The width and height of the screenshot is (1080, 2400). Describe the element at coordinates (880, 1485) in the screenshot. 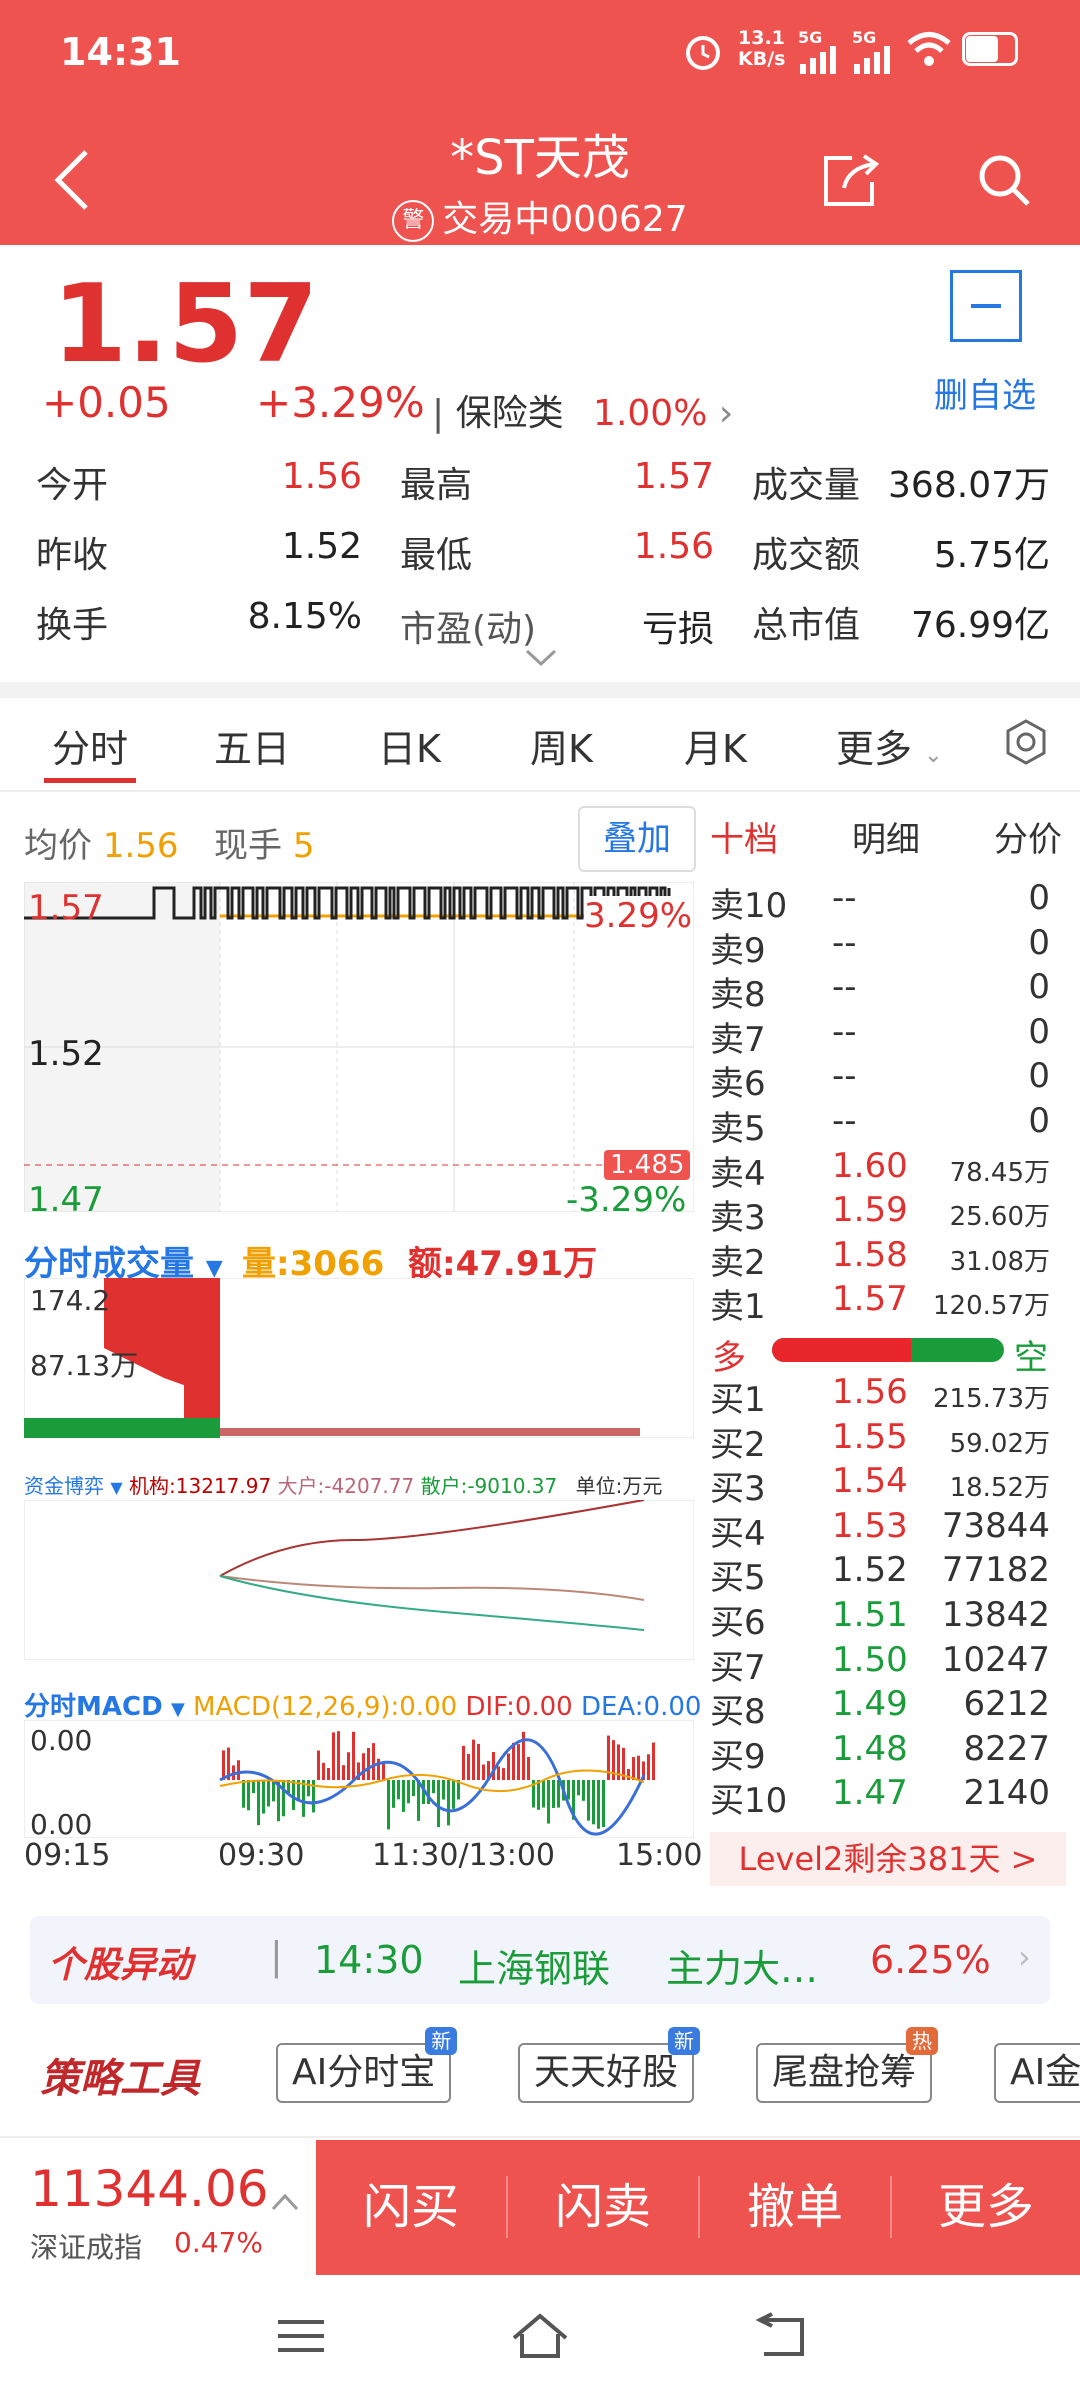

I see `bid-row: 买3 1.54 18.52万` at that location.